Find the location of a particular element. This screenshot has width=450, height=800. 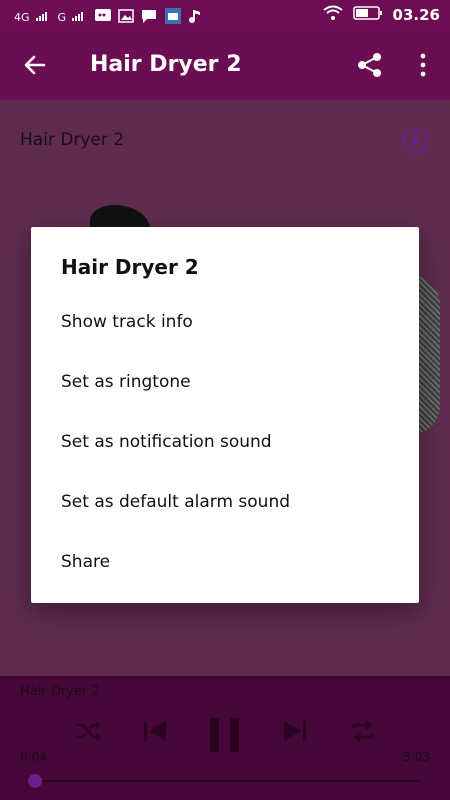

network-label-g: G is located at coordinates (62, 17).